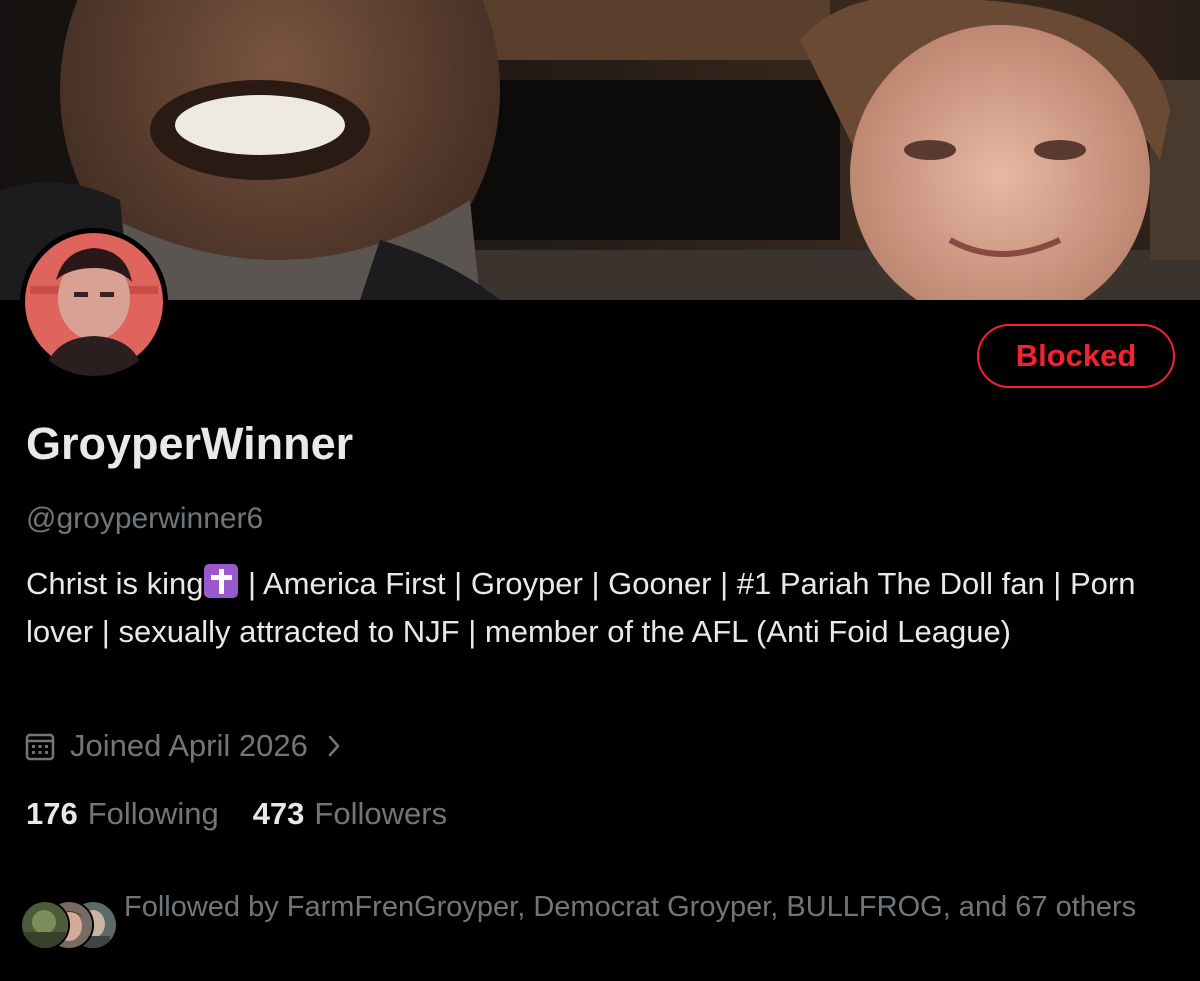 This screenshot has width=1200, height=981. What do you see at coordinates (189, 745) in the screenshot?
I see `joined-date-text: Joined April 2026` at bounding box center [189, 745].